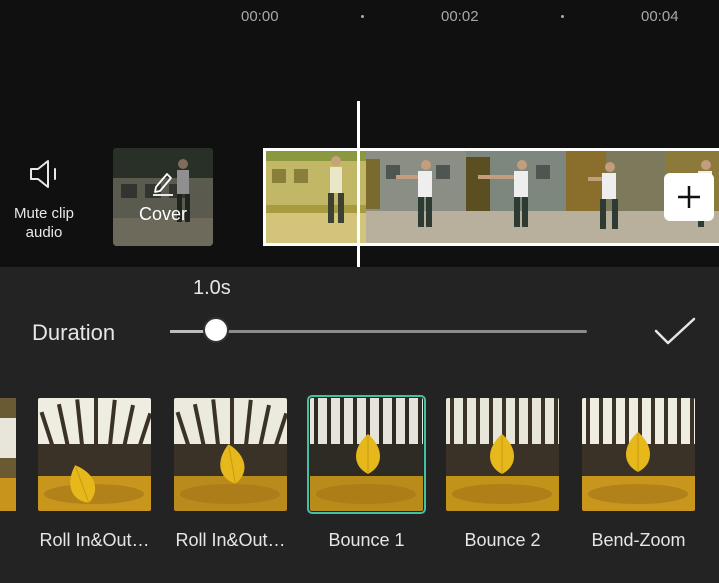  I want to click on duration-label: Duration, so click(74, 332).